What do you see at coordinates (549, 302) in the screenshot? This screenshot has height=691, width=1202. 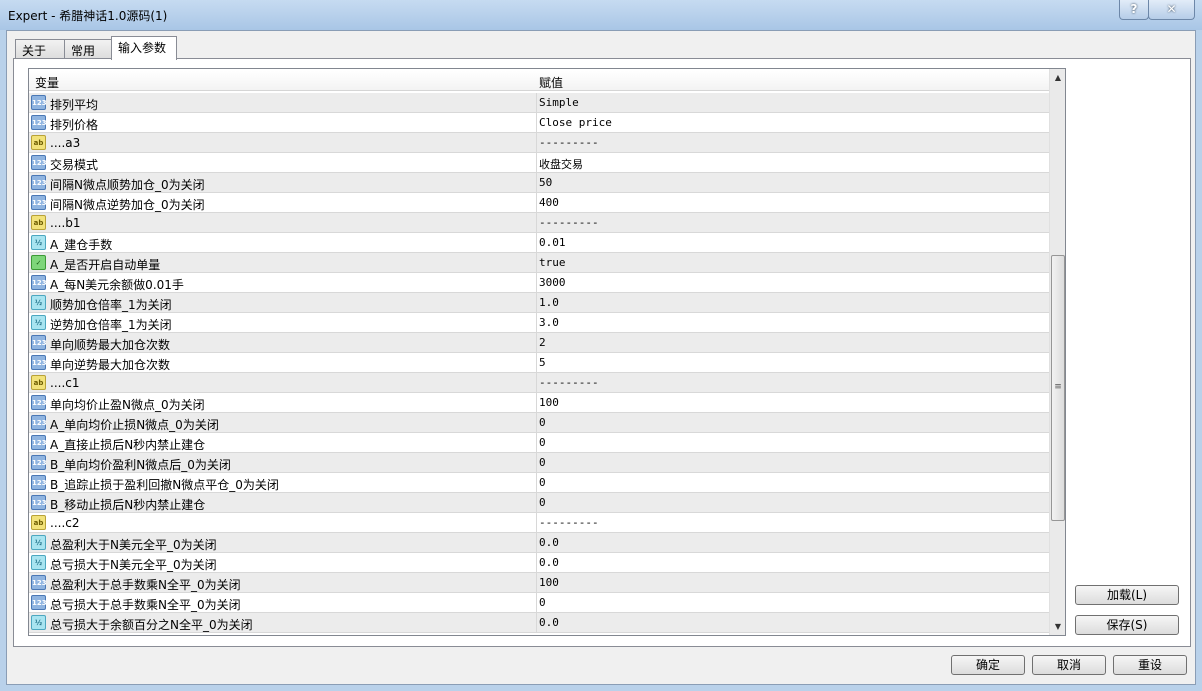 I see `parameter-value: 1.0` at bounding box center [549, 302].